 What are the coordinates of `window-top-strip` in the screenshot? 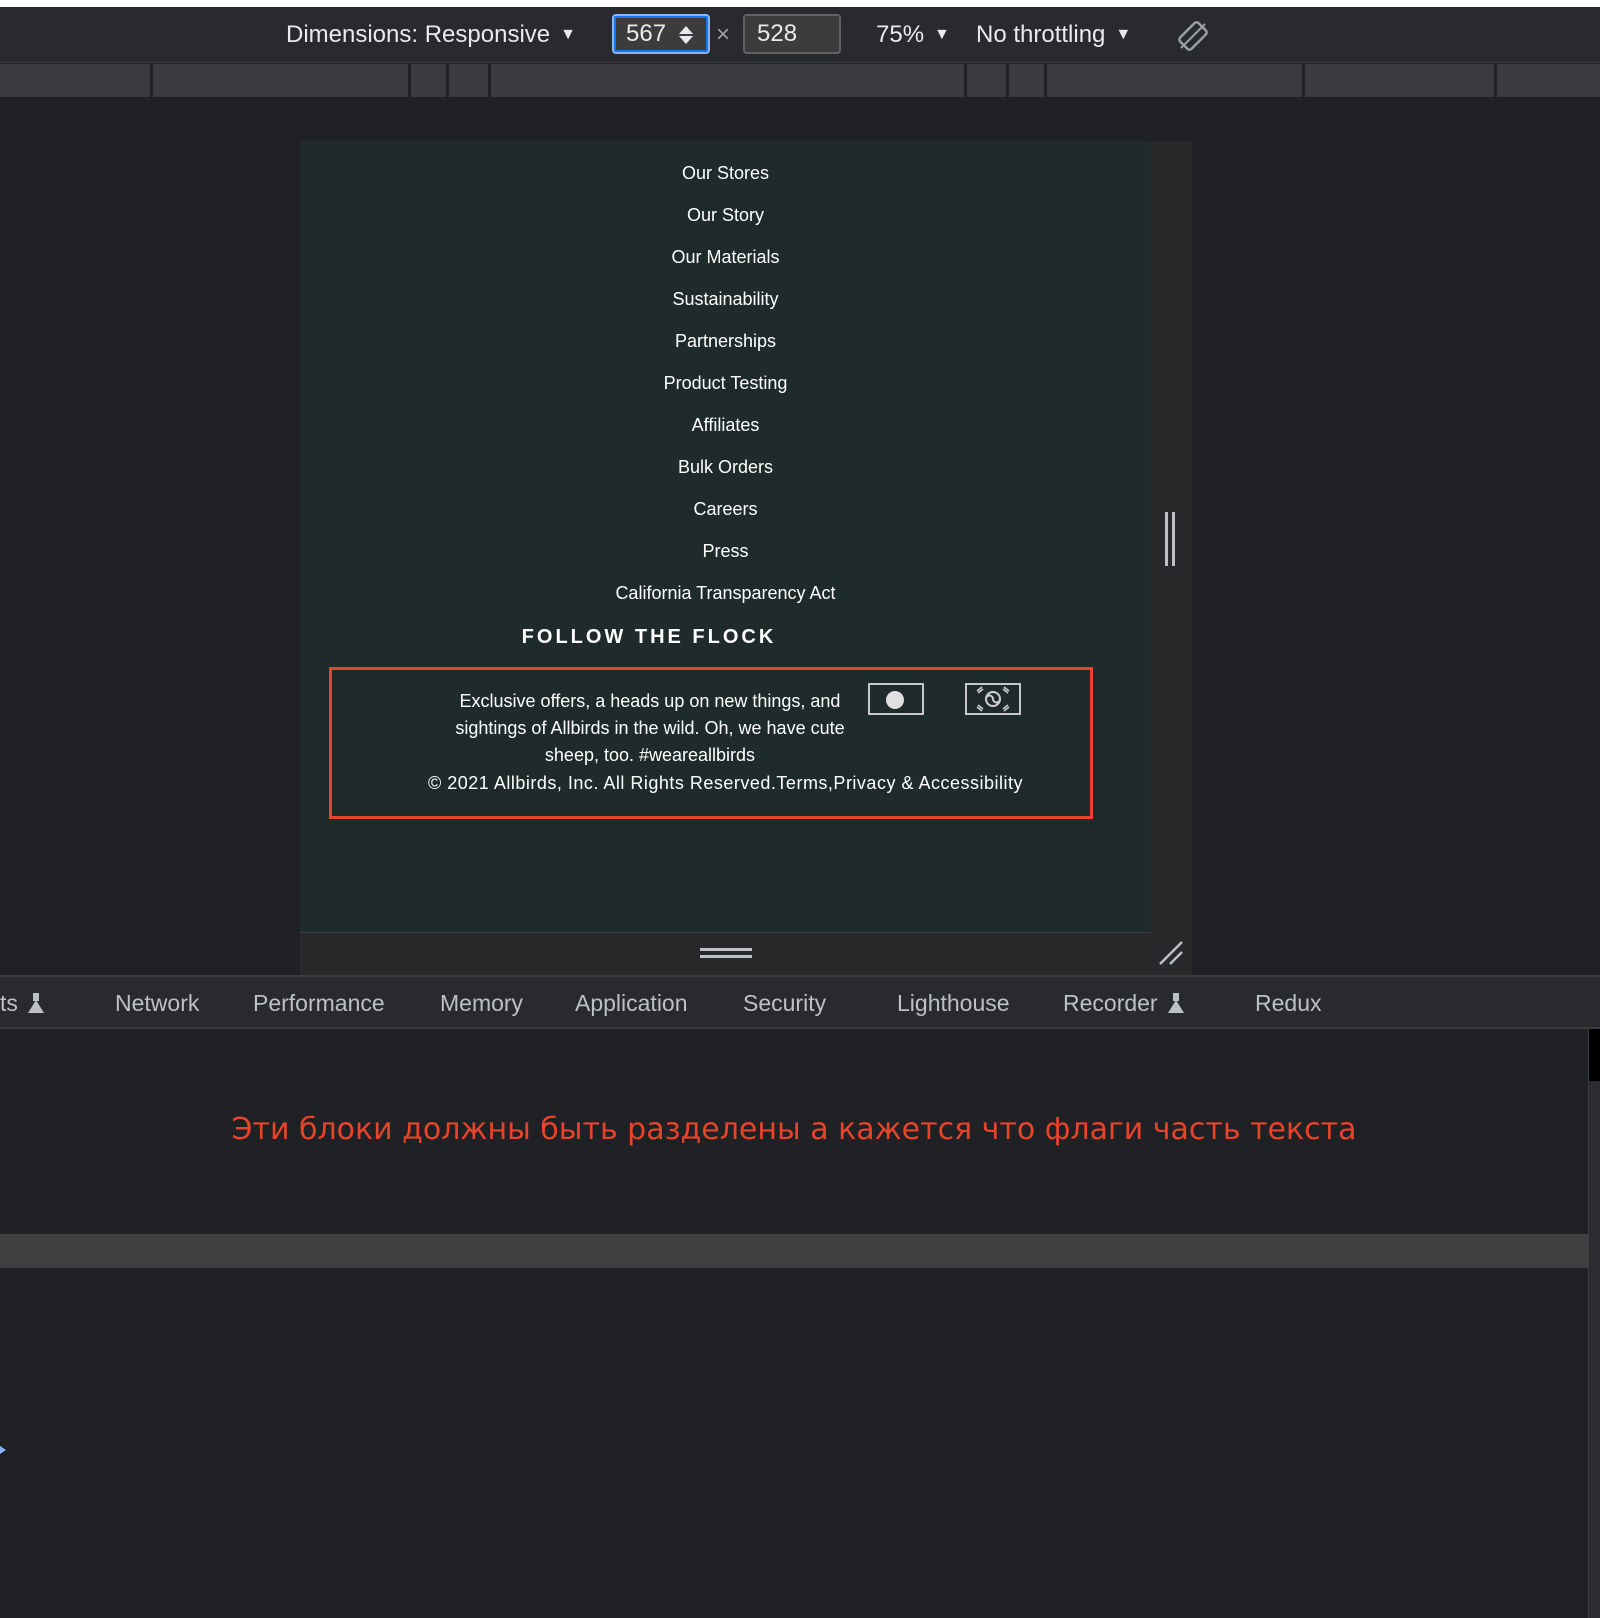 It's located at (800, 3).